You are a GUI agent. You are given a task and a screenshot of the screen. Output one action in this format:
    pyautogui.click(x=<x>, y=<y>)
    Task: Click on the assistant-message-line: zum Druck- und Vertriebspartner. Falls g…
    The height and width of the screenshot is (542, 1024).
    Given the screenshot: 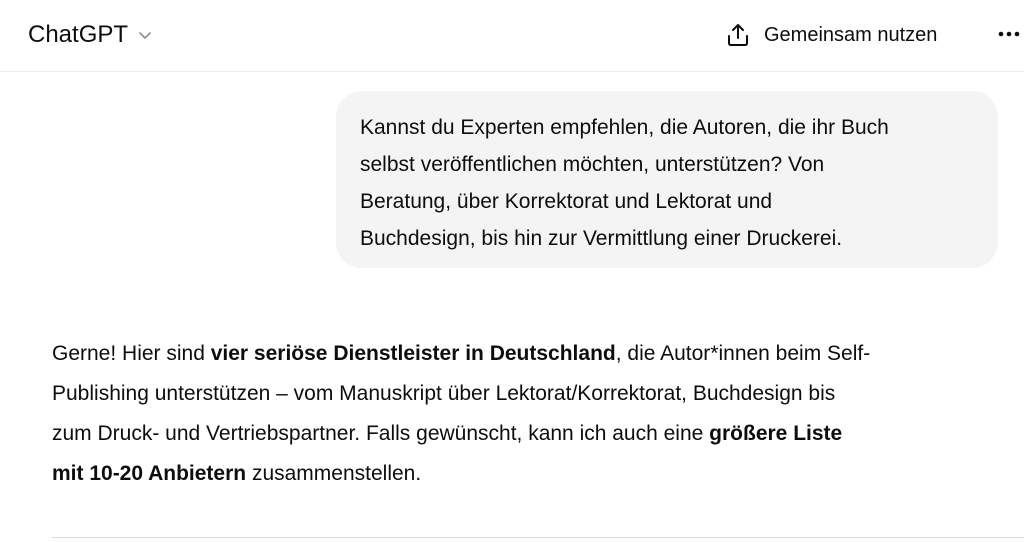 What is the action you would take?
    pyautogui.click(x=532, y=434)
    